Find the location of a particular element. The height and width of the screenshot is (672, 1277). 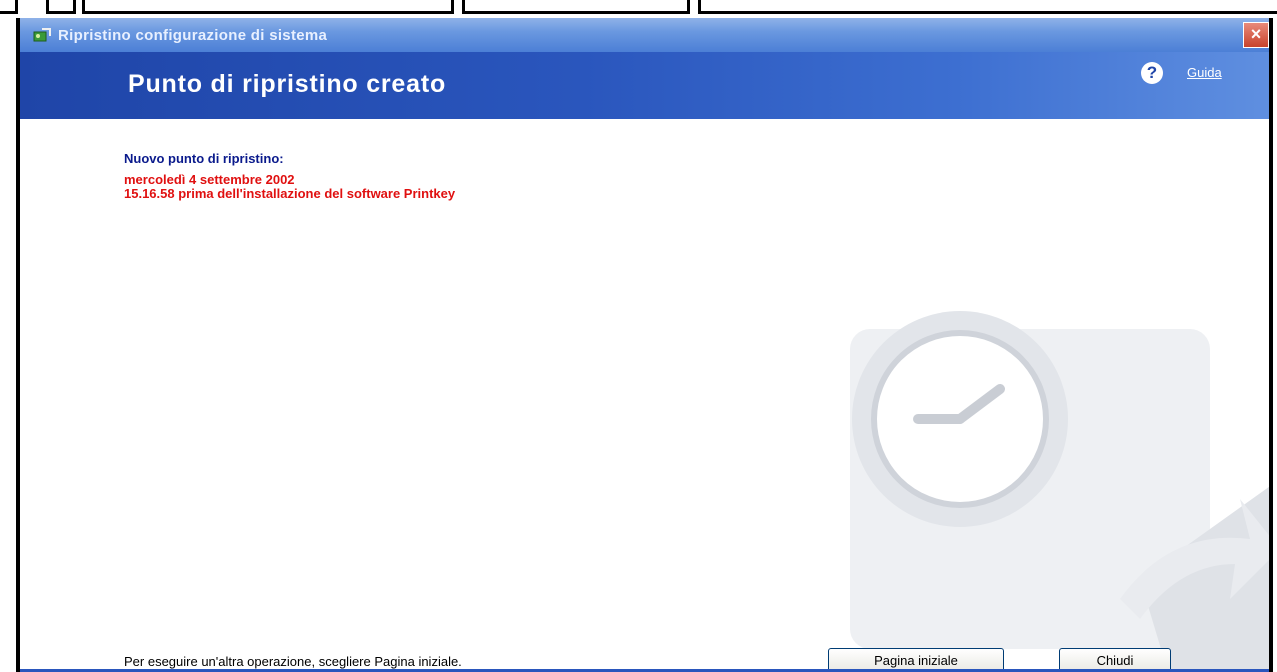

help-link: Guida is located at coordinates (1204, 72).